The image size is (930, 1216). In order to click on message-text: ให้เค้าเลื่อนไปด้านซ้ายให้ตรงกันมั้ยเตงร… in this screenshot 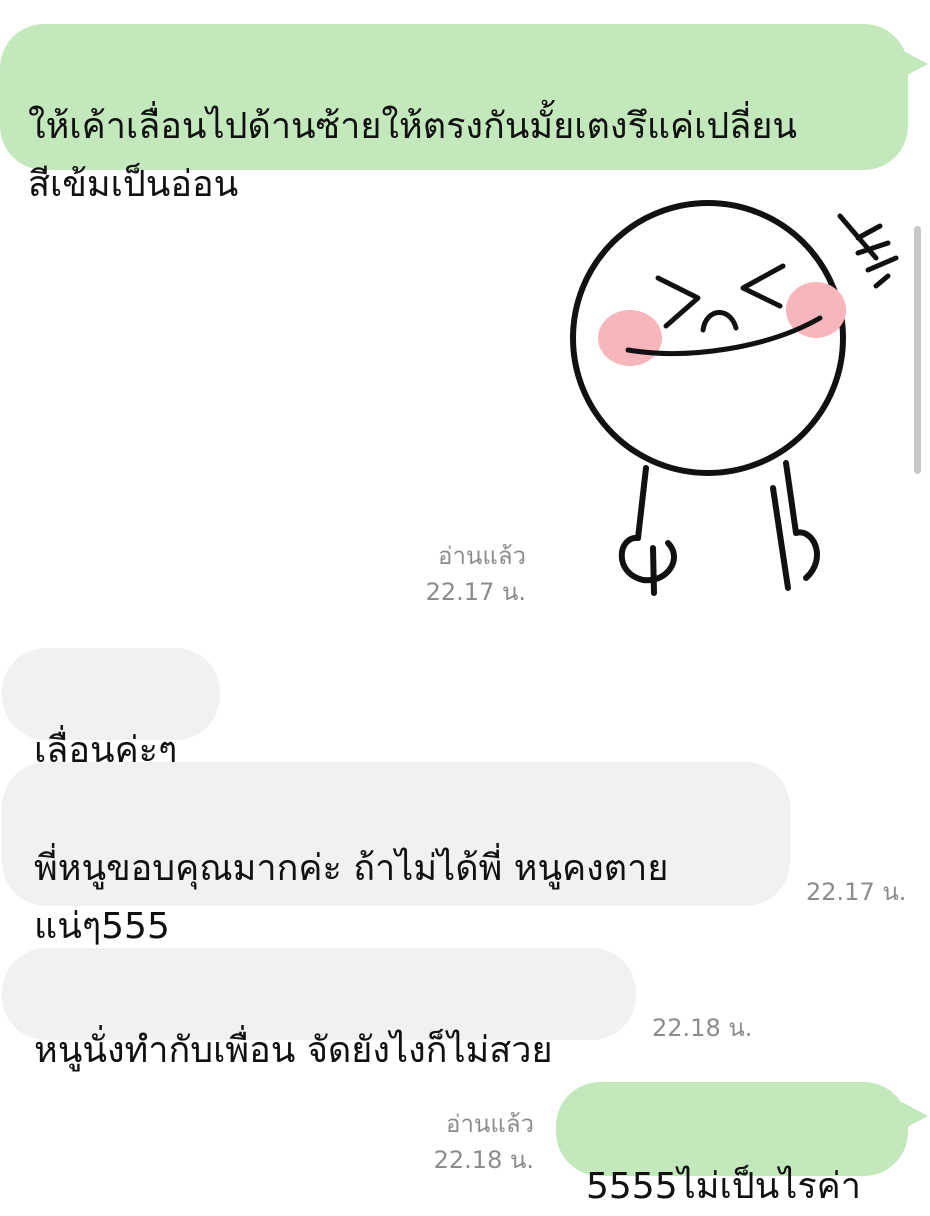, I will do `click(413, 155)`.